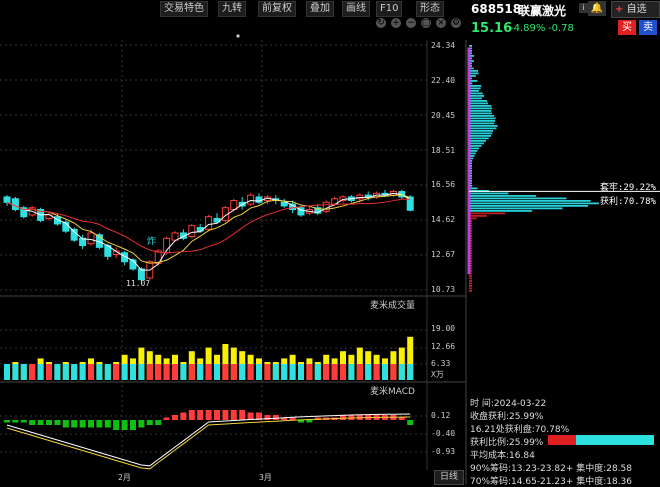  What do you see at coordinates (124, 477) in the screenshot?
I see `time-tick-feb: 2月` at bounding box center [124, 477].